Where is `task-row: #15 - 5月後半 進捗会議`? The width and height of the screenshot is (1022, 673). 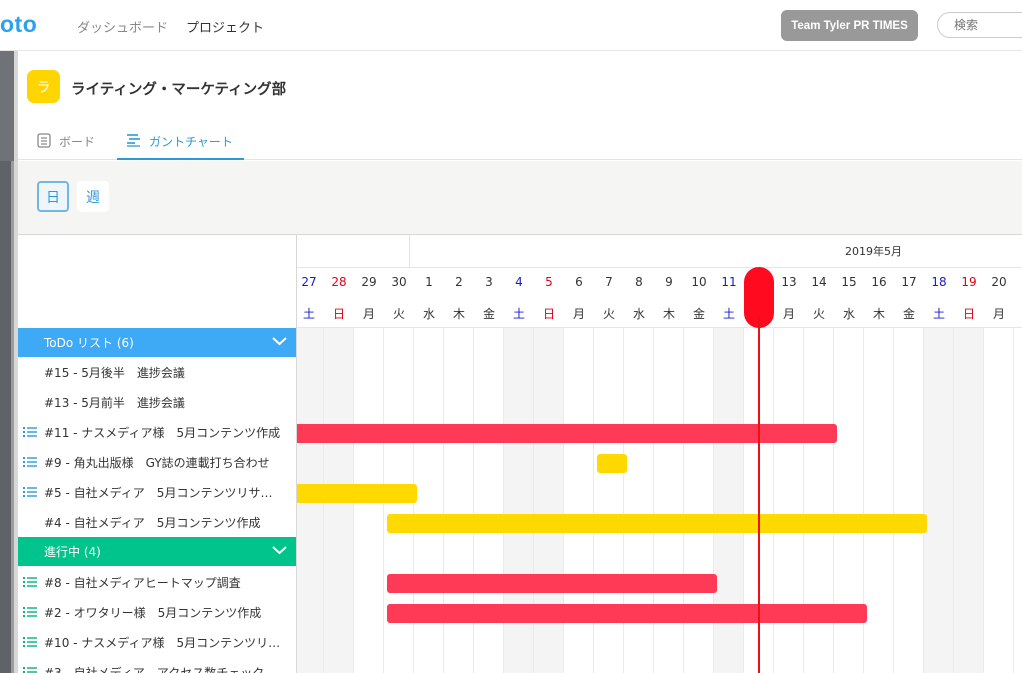 task-row: #15 - 5月後半 進捗会議 is located at coordinates (157, 372).